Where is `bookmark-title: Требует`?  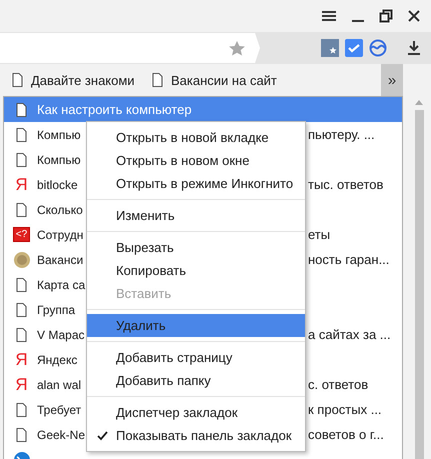
bookmark-title: Требует is located at coordinates (59, 409).